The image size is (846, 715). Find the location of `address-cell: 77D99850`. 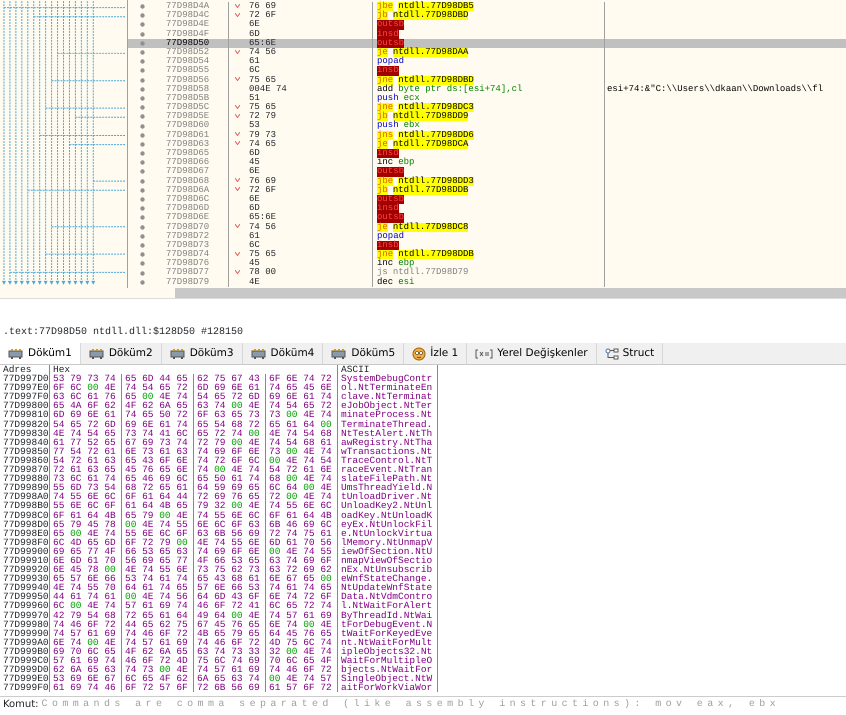

address-cell: 77D99850 is located at coordinates (25, 451).